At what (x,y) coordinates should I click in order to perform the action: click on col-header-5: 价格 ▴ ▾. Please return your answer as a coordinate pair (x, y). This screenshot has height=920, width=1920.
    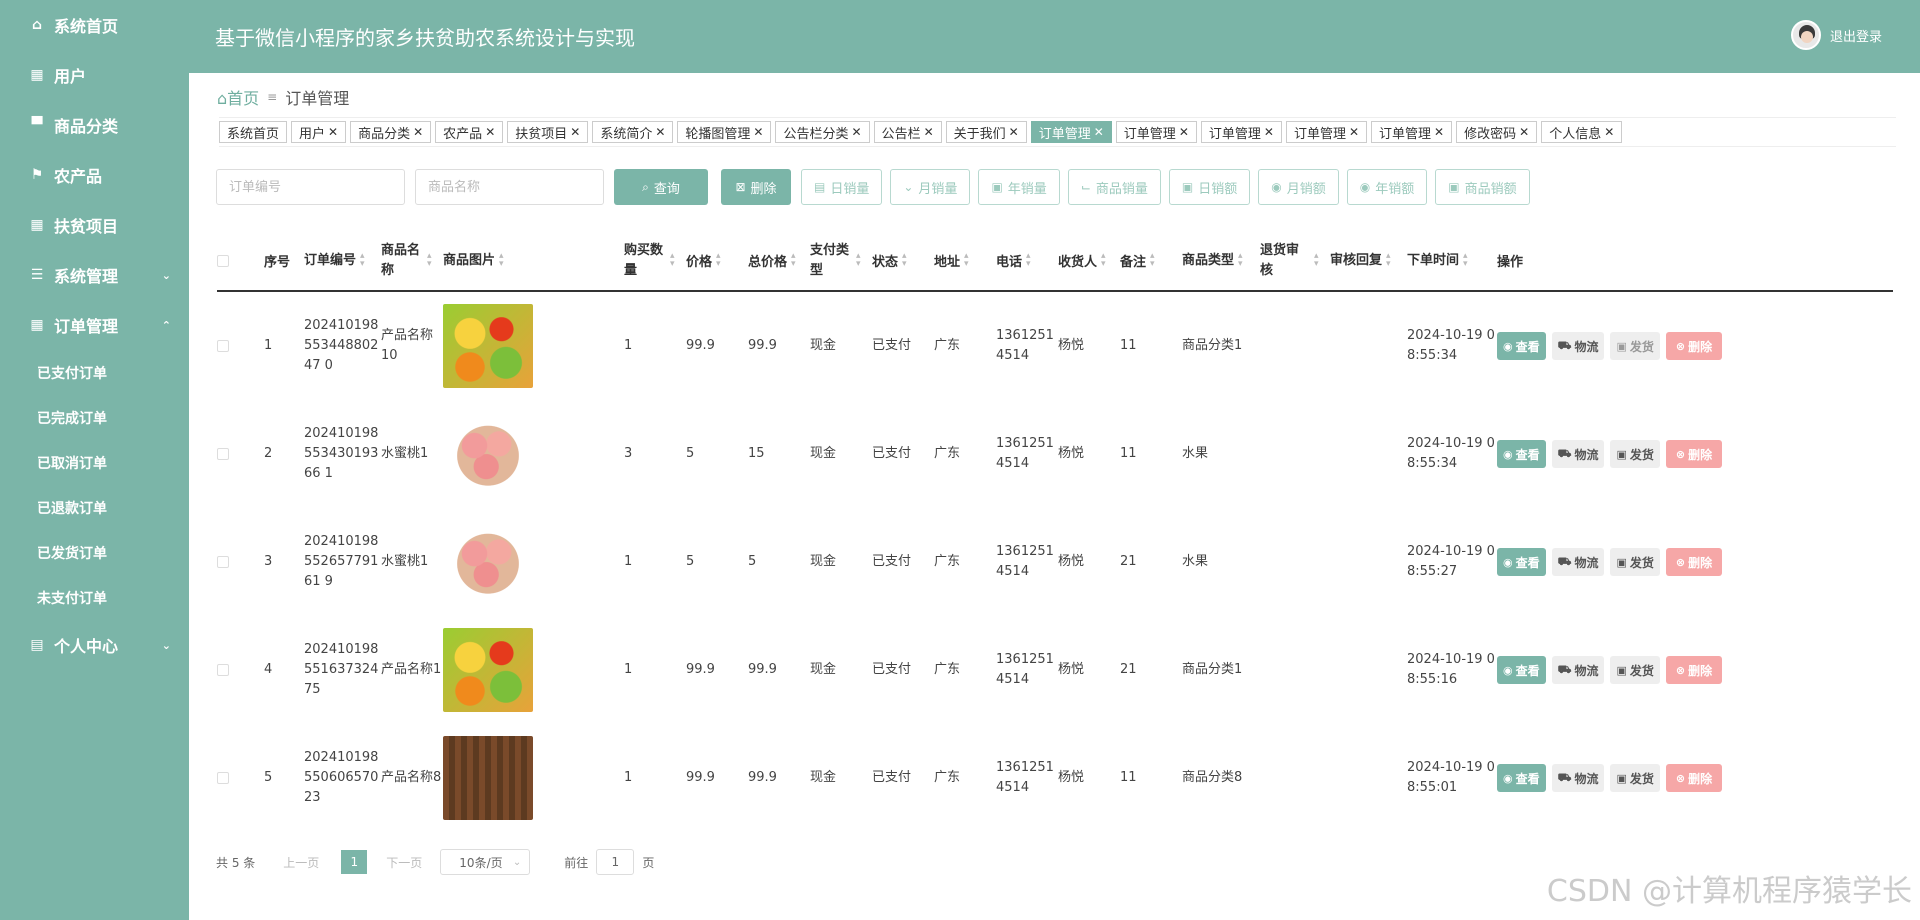
    Looking at the image, I should click on (717, 260).